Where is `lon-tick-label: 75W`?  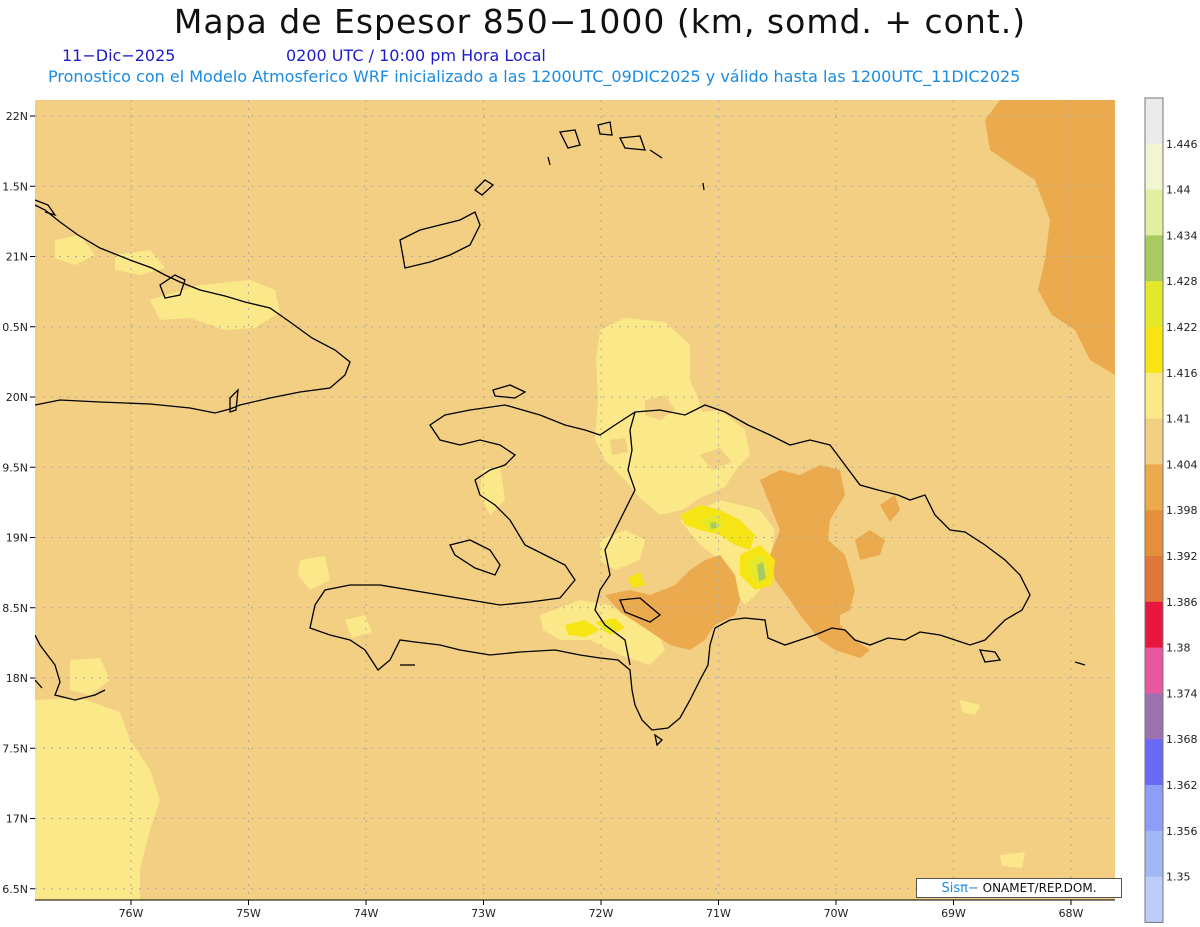
lon-tick-label: 75W is located at coordinates (248, 913).